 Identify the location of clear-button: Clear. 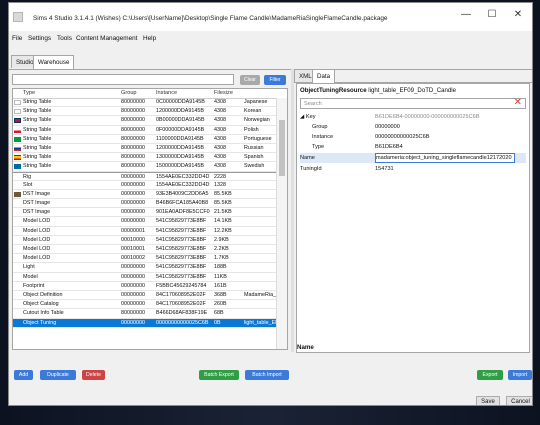
(250, 80).